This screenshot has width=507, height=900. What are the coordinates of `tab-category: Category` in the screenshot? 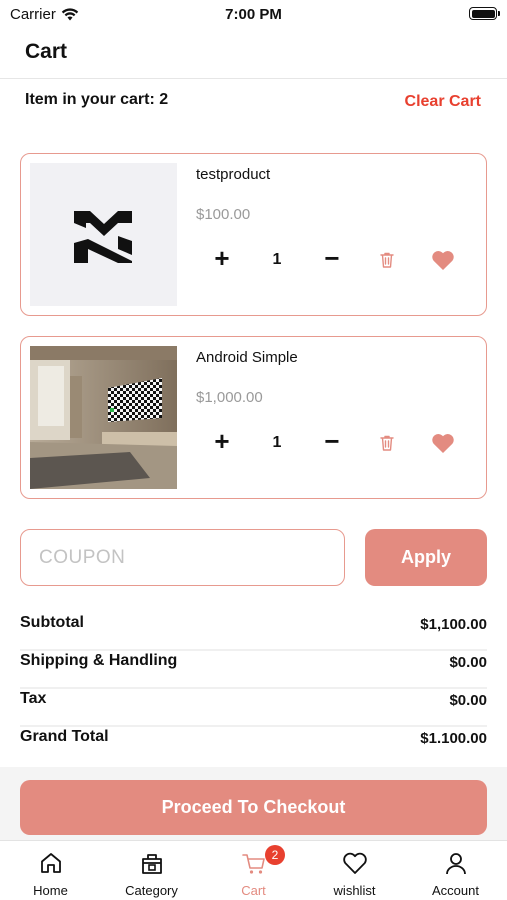 It's located at (151, 870).